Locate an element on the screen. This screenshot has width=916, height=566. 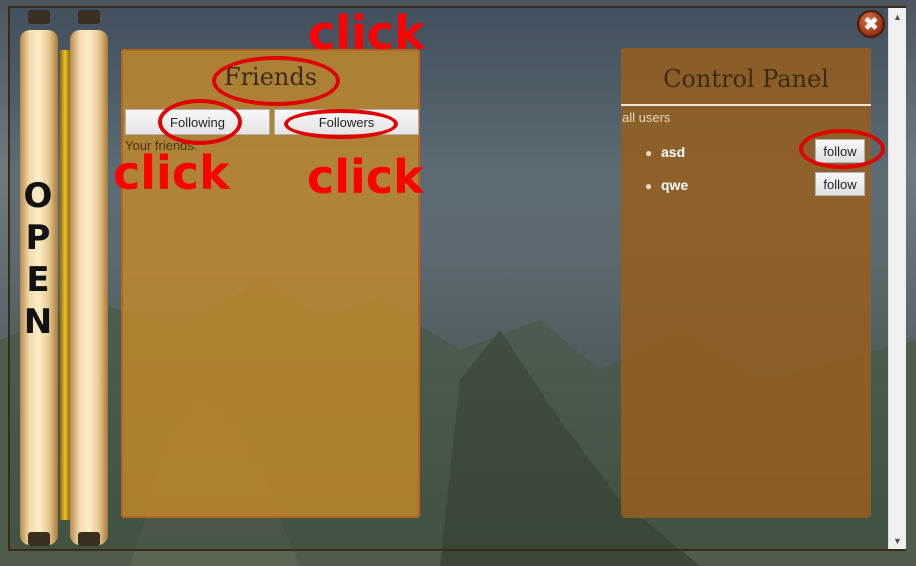
annotation-ring-following is located at coordinates (200, 122).